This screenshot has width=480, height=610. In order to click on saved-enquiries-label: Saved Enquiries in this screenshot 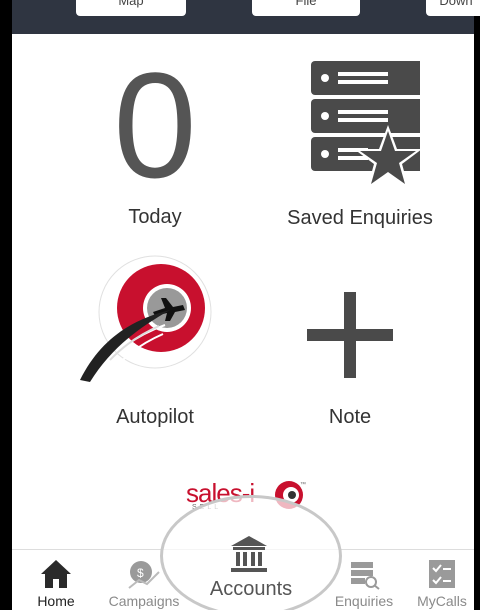, I will do `click(360, 218)`.